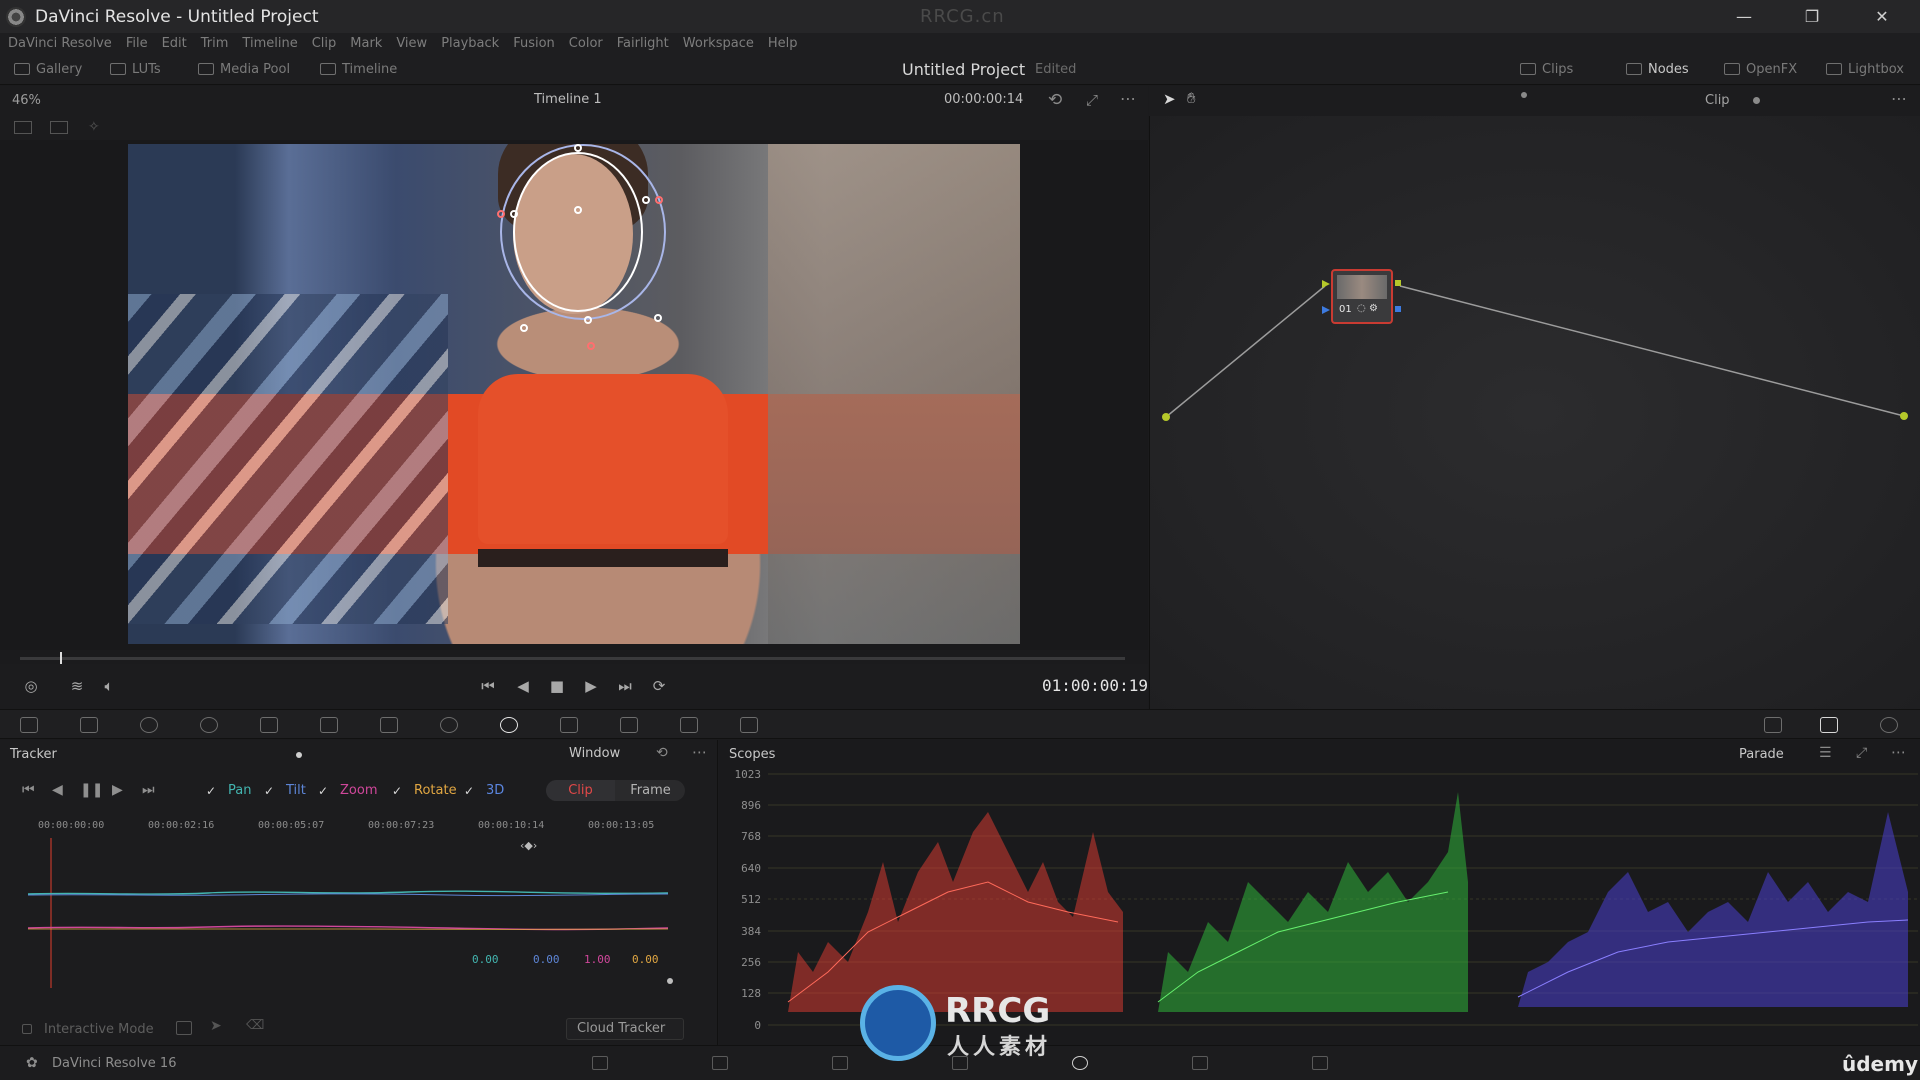 This screenshot has width=1920, height=1080. I want to click on media-page-icon, so click(600, 1063).